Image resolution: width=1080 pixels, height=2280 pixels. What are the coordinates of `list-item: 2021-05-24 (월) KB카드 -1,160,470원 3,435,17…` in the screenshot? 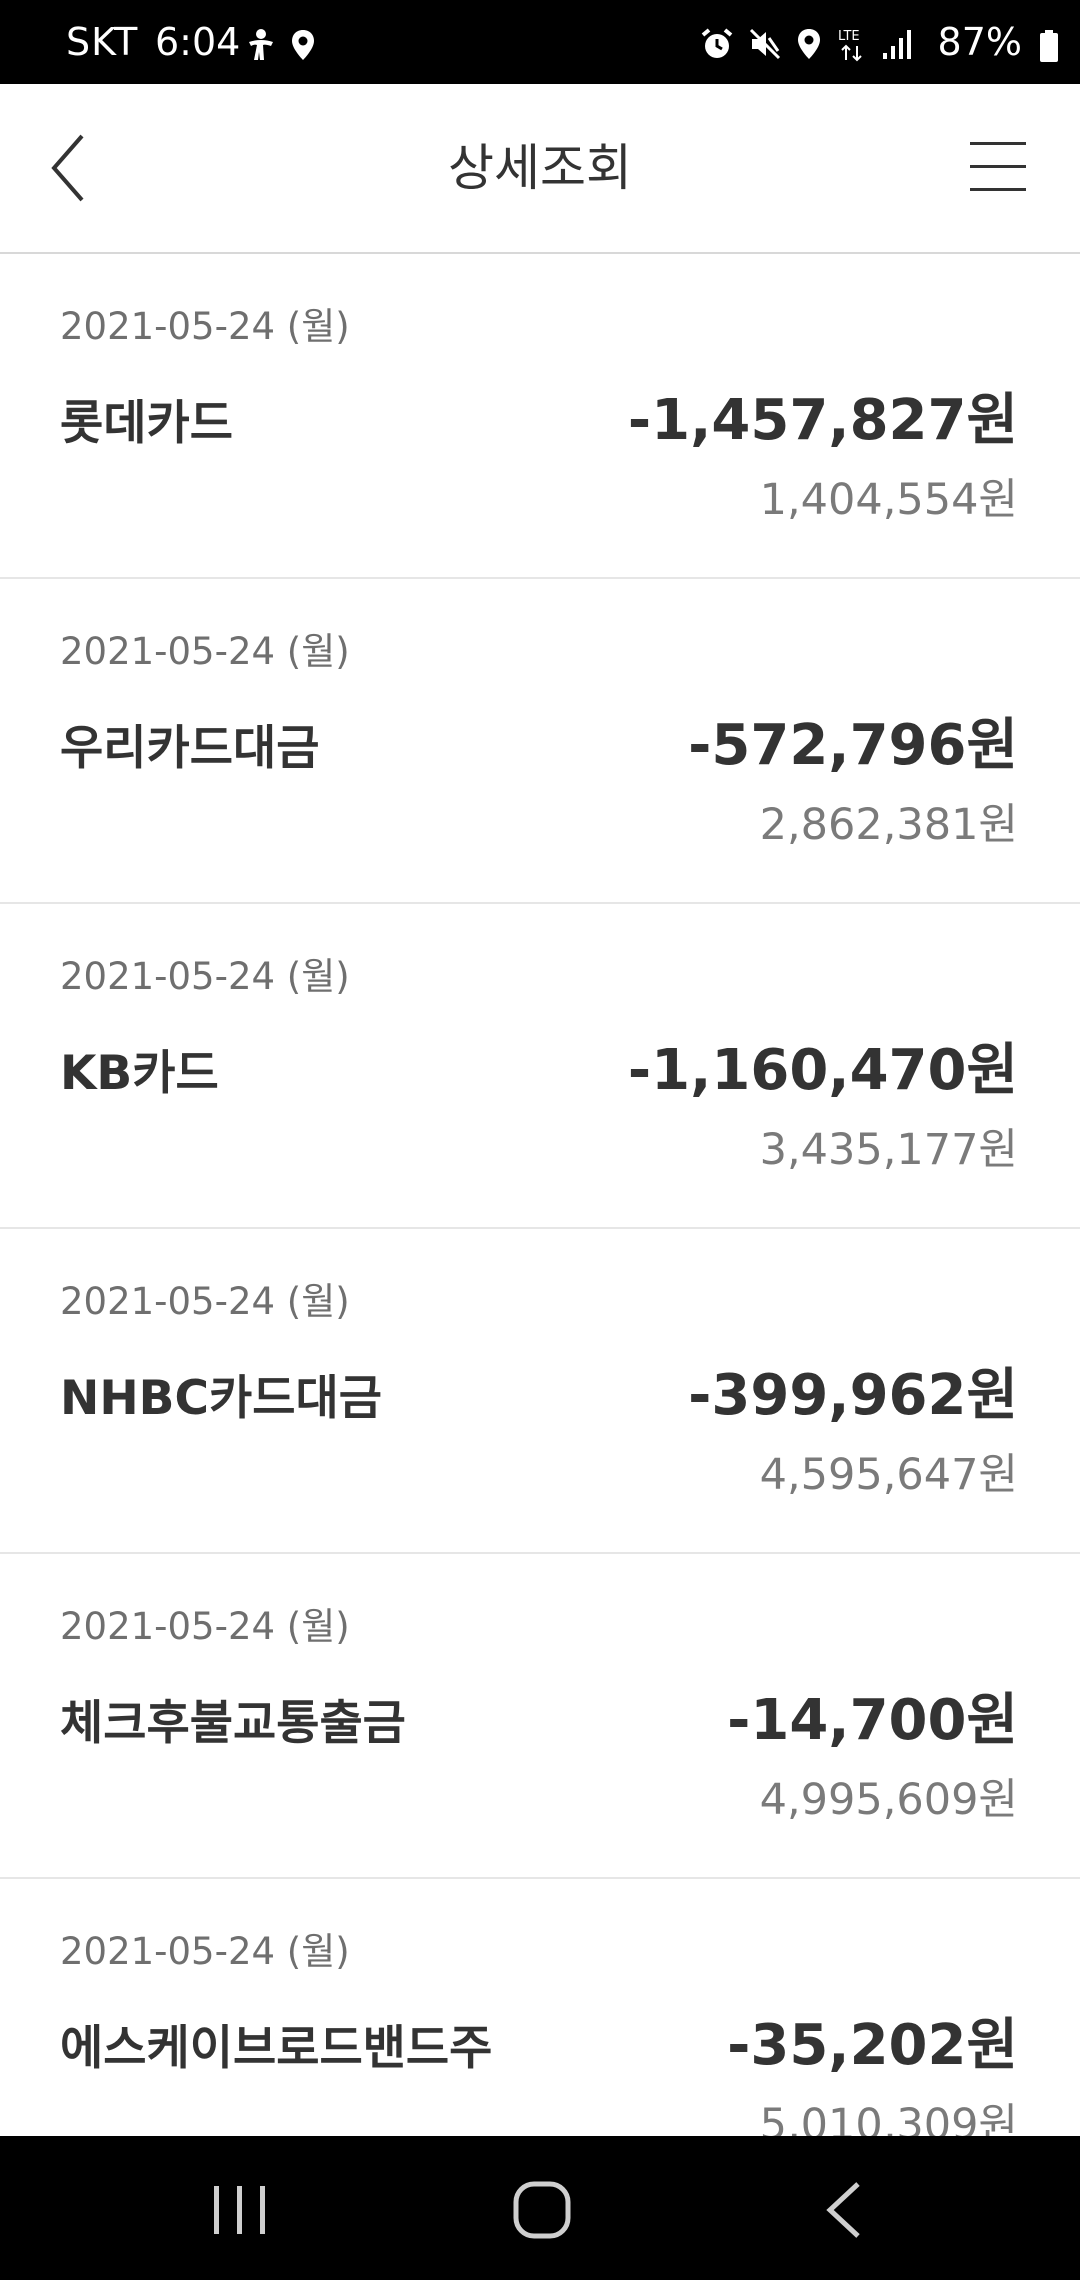 It's located at (540, 1066).